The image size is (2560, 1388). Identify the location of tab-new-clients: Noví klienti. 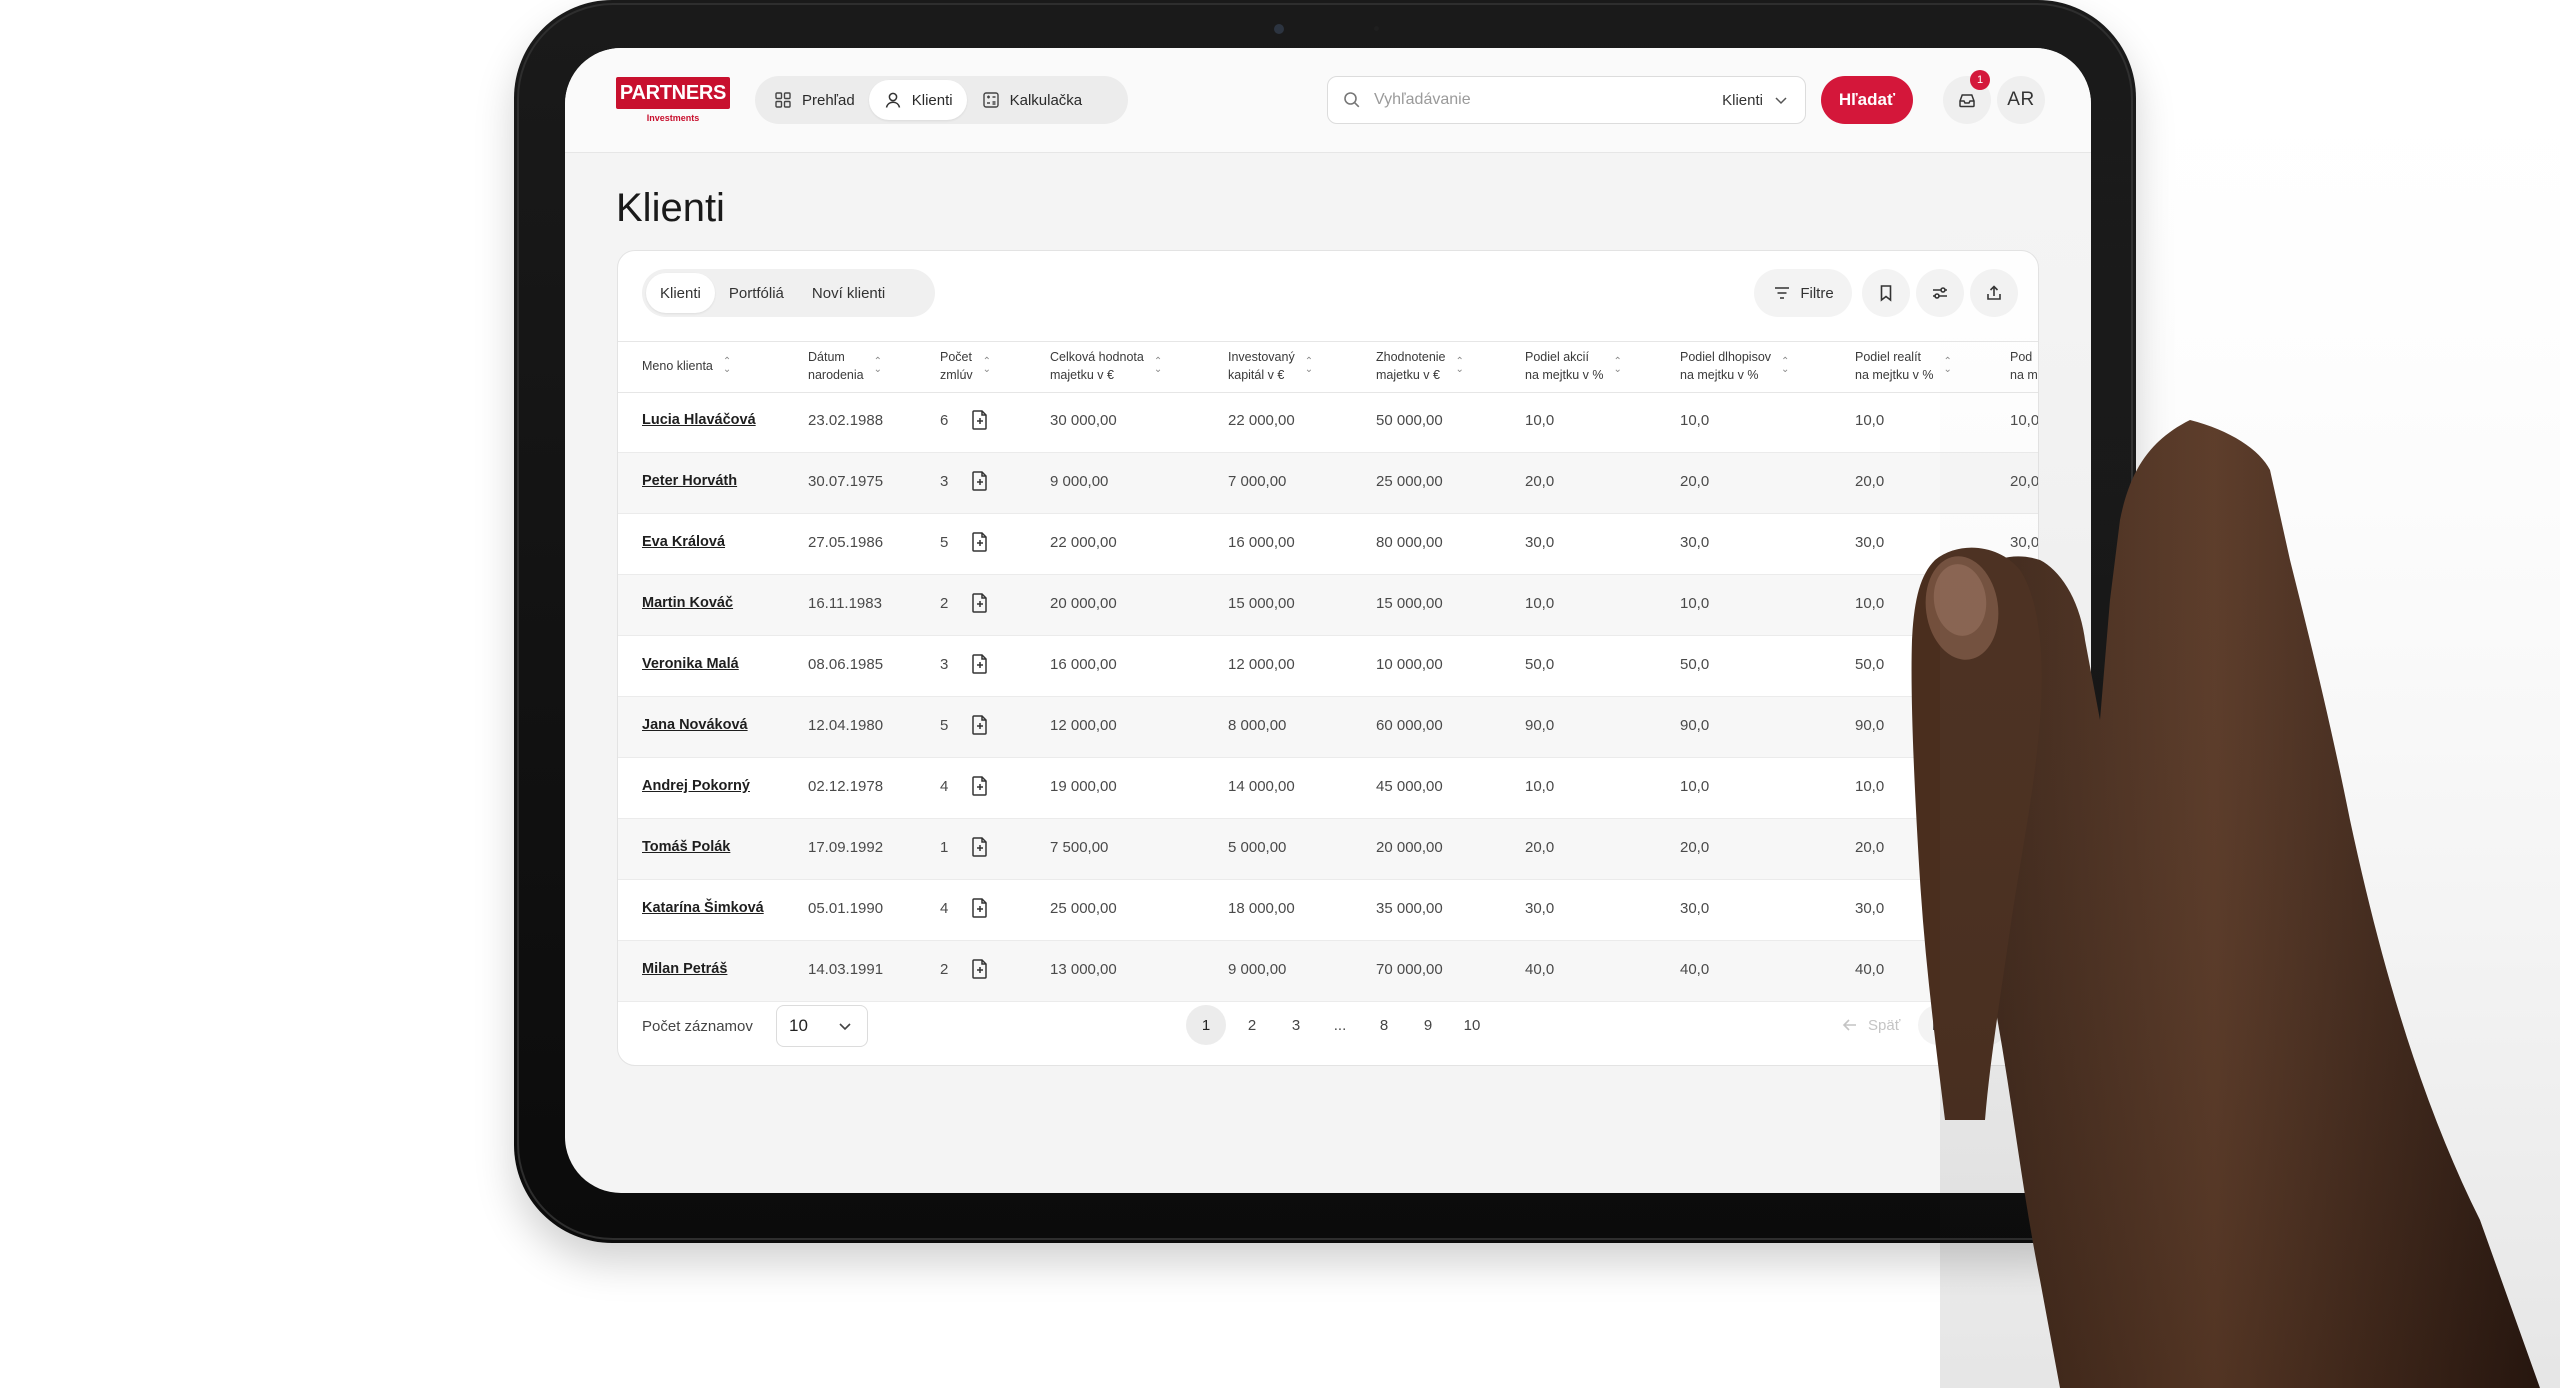
(848, 293).